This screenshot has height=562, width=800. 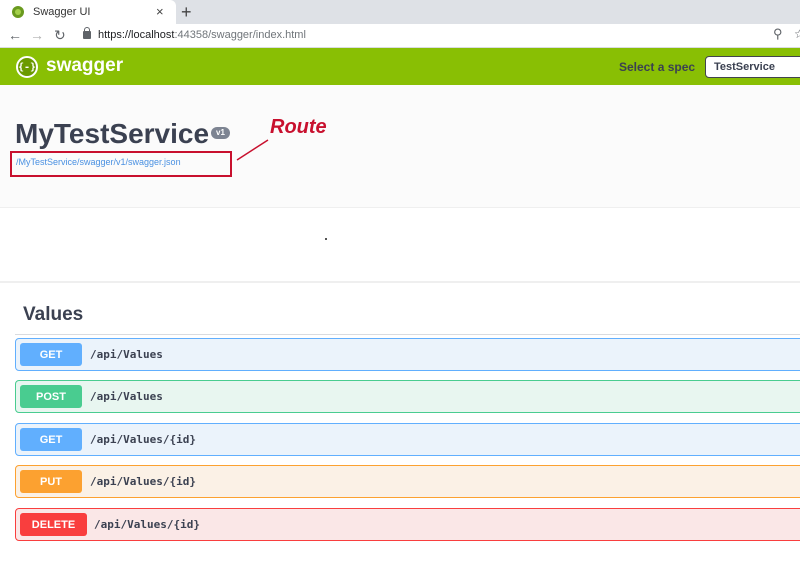 I want to click on back-arrow-icon: ←, so click(x=15, y=35).